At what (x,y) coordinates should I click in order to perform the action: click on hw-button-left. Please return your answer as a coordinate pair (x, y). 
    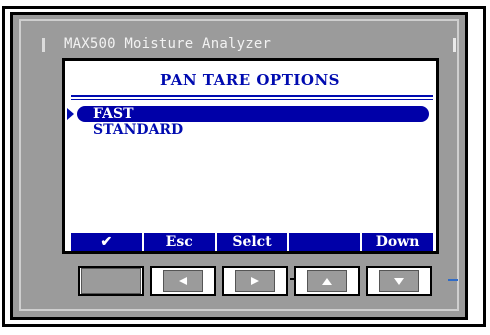
    Looking at the image, I should click on (183, 281).